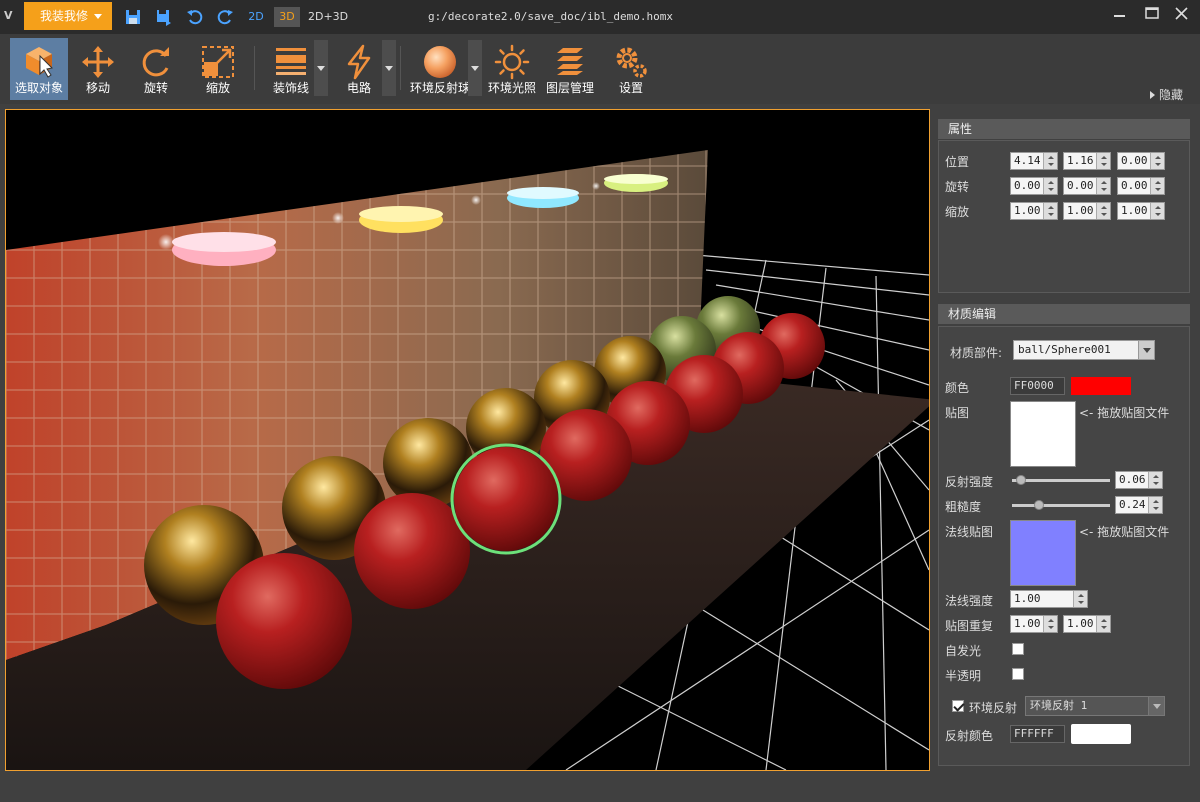 This screenshot has height=802, width=1200. What do you see at coordinates (98, 62) in the screenshot?
I see `move-icon` at bounding box center [98, 62].